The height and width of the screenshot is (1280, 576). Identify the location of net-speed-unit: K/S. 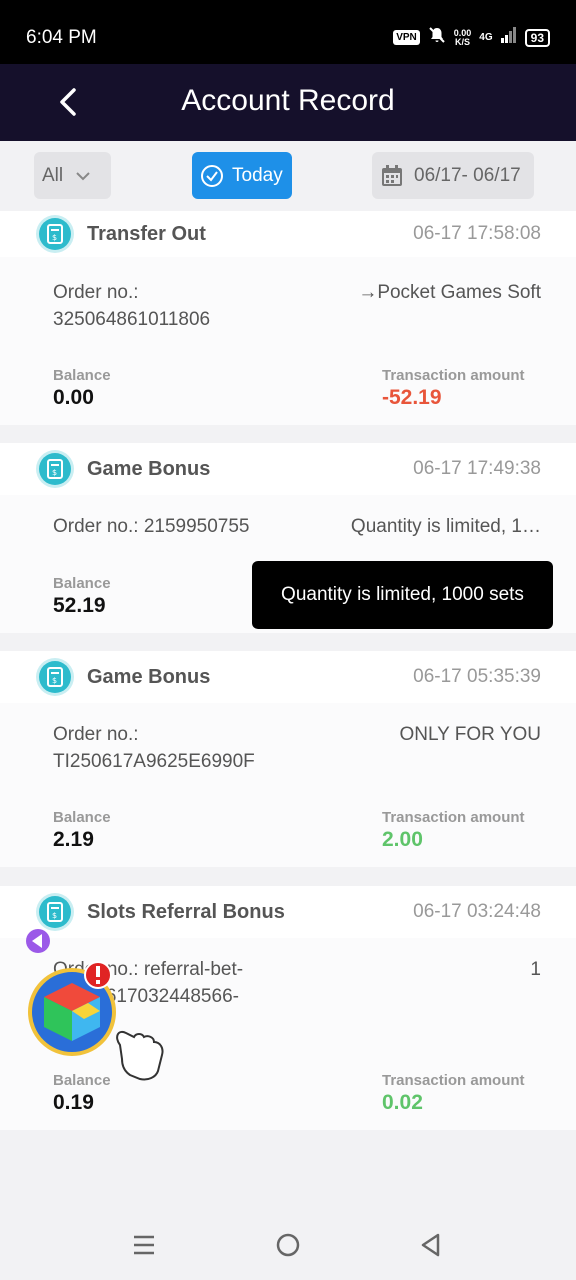
(463, 41).